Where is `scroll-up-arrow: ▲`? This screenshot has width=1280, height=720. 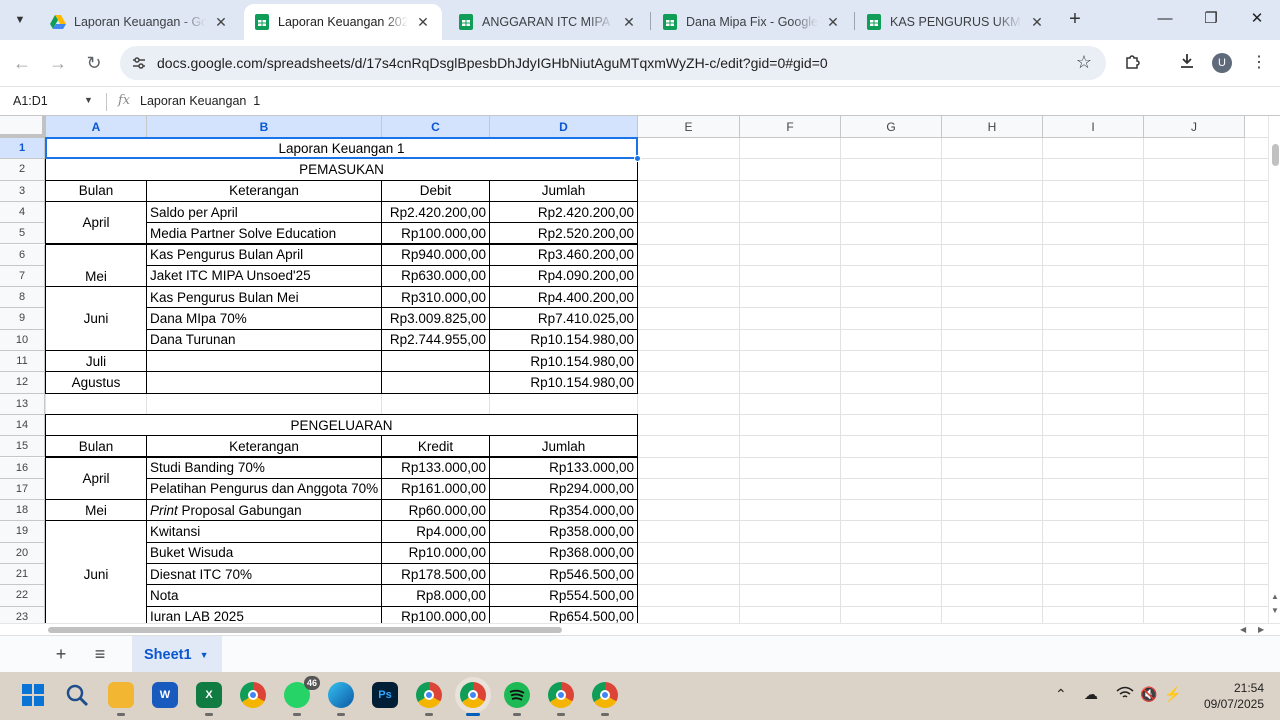 scroll-up-arrow: ▲ is located at coordinates (1275, 596).